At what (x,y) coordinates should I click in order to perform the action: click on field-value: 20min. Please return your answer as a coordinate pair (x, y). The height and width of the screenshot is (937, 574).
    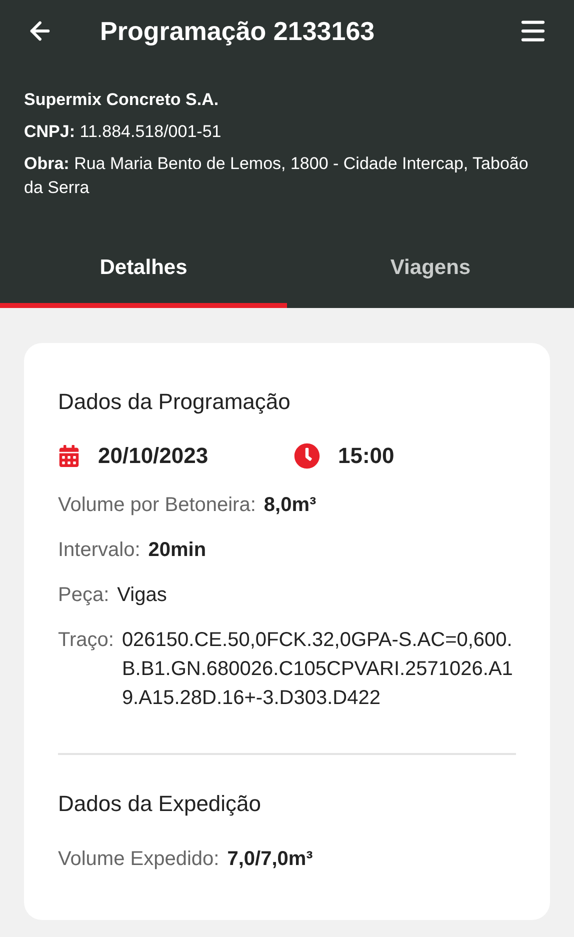
    Looking at the image, I should click on (177, 550).